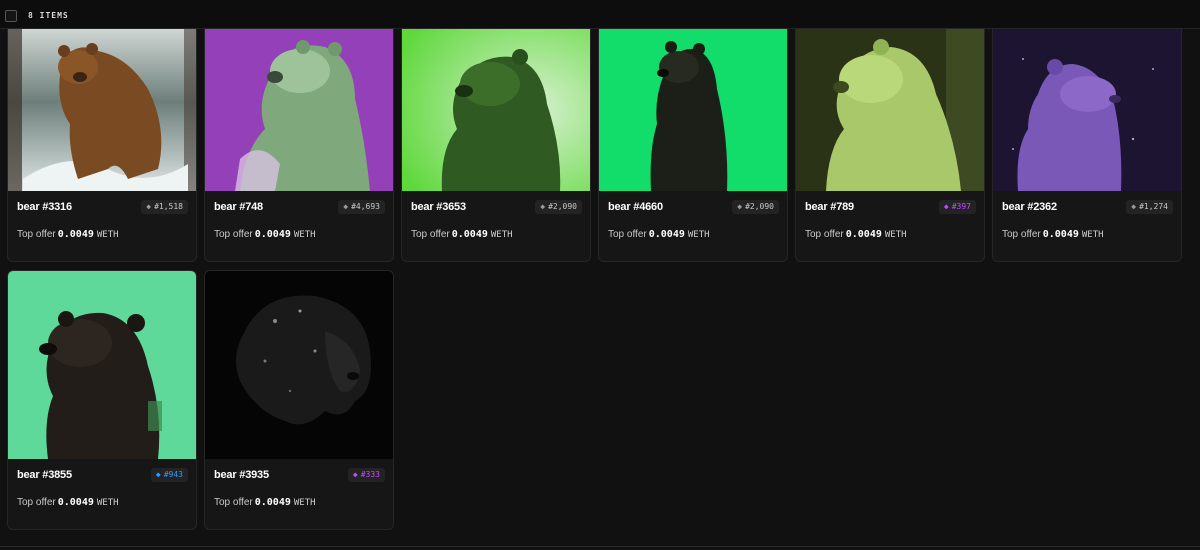 The width and height of the screenshot is (1200, 550). What do you see at coordinates (600, 546) in the screenshot?
I see `divider` at bounding box center [600, 546].